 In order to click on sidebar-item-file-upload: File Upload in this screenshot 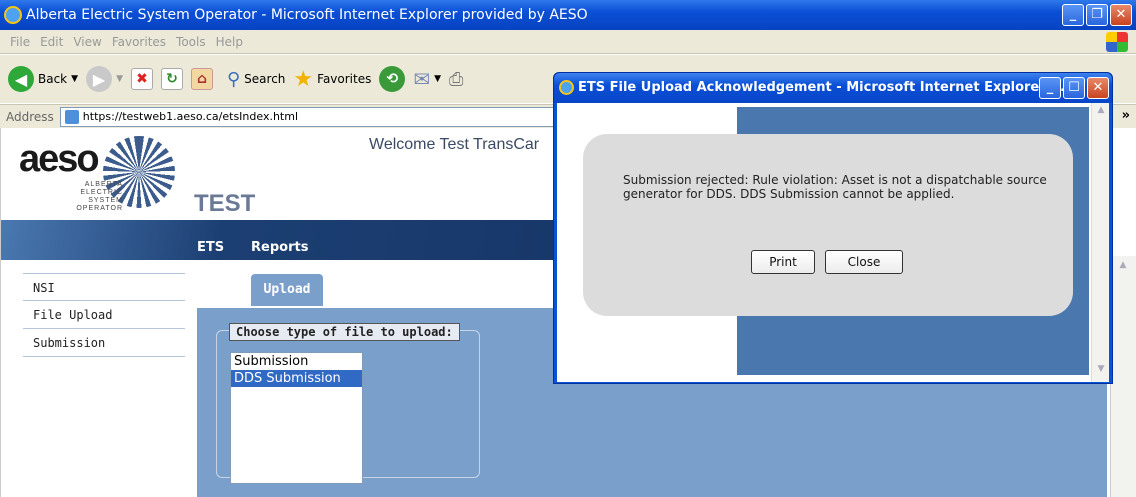, I will do `click(104, 315)`.